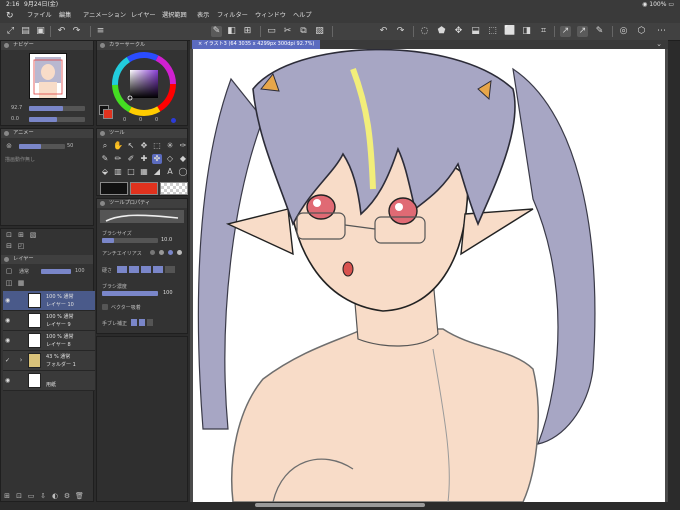 The image size is (680, 510). I want to click on redo-icon-2: ↷, so click(400, 31).